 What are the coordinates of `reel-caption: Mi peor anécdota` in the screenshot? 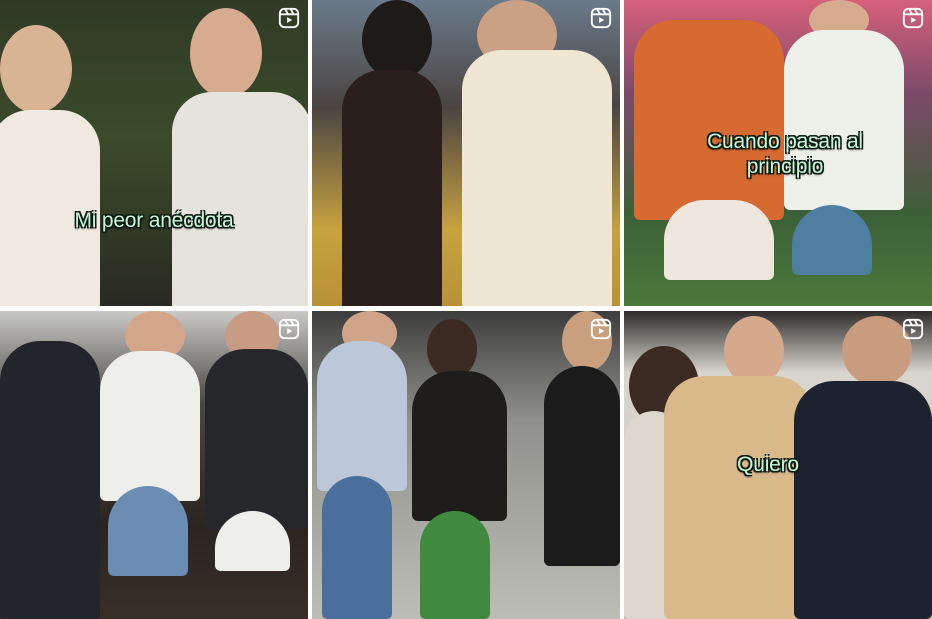 It's located at (154, 220).